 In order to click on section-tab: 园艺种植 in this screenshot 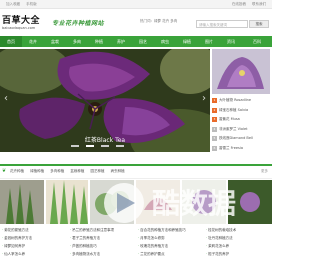, I will do `click(98, 171)`.